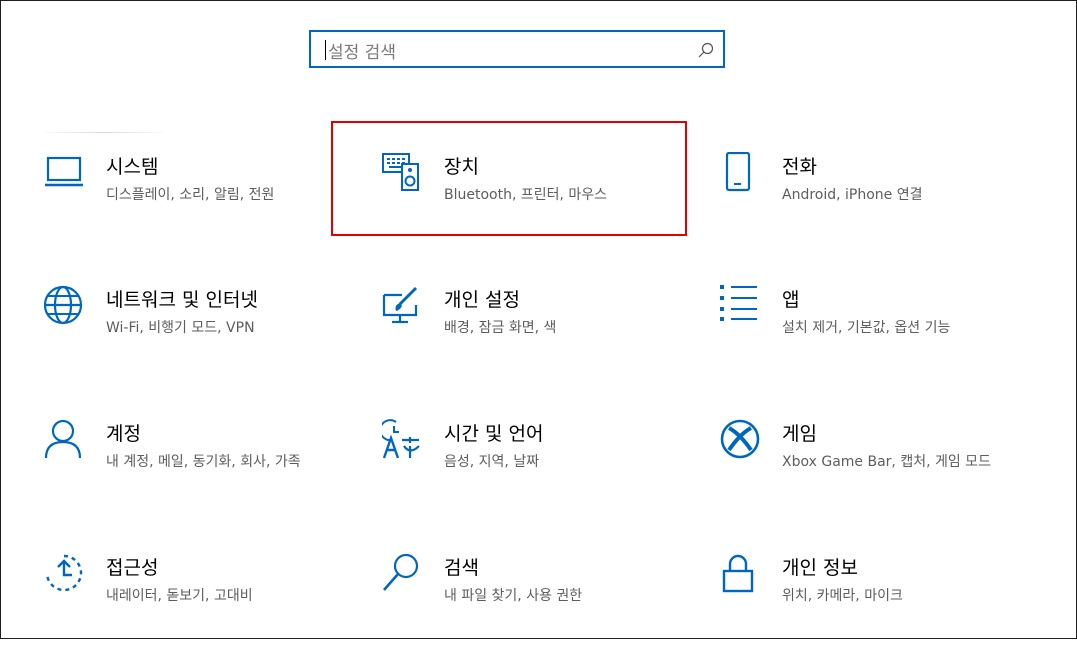 The image size is (1077, 653). I want to click on tile-privacy: 개인 정보 위치, 카메라, 마이크, so click(880, 603).